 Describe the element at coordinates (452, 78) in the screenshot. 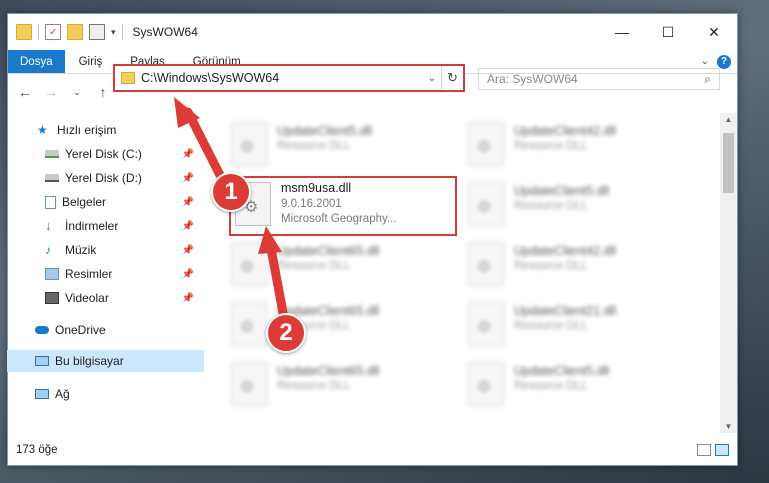

I see `refresh-icon: ↻` at that location.